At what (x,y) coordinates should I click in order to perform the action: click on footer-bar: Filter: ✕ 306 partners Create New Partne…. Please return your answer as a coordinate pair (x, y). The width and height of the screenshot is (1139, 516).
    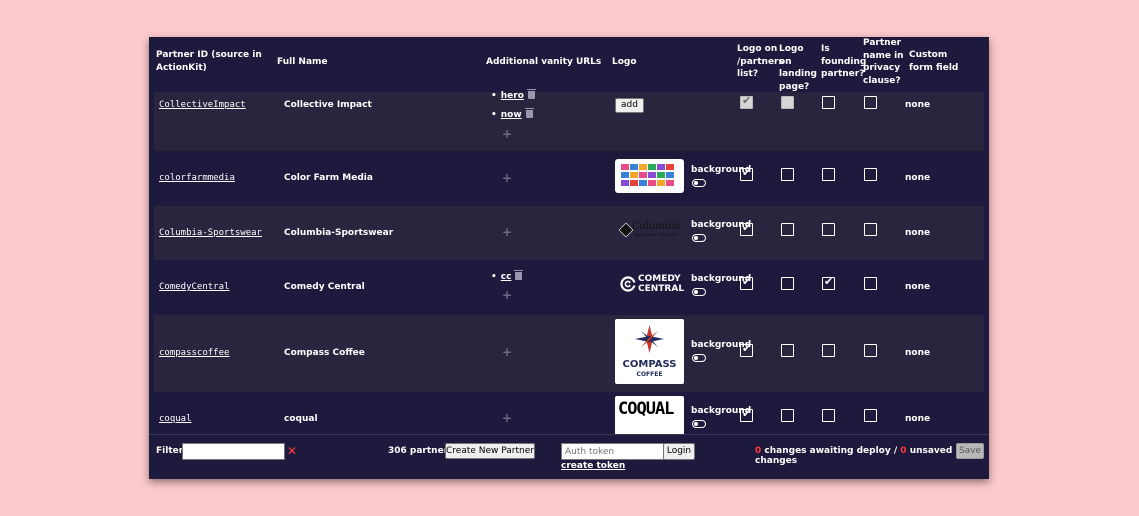
    Looking at the image, I should click on (569, 456).